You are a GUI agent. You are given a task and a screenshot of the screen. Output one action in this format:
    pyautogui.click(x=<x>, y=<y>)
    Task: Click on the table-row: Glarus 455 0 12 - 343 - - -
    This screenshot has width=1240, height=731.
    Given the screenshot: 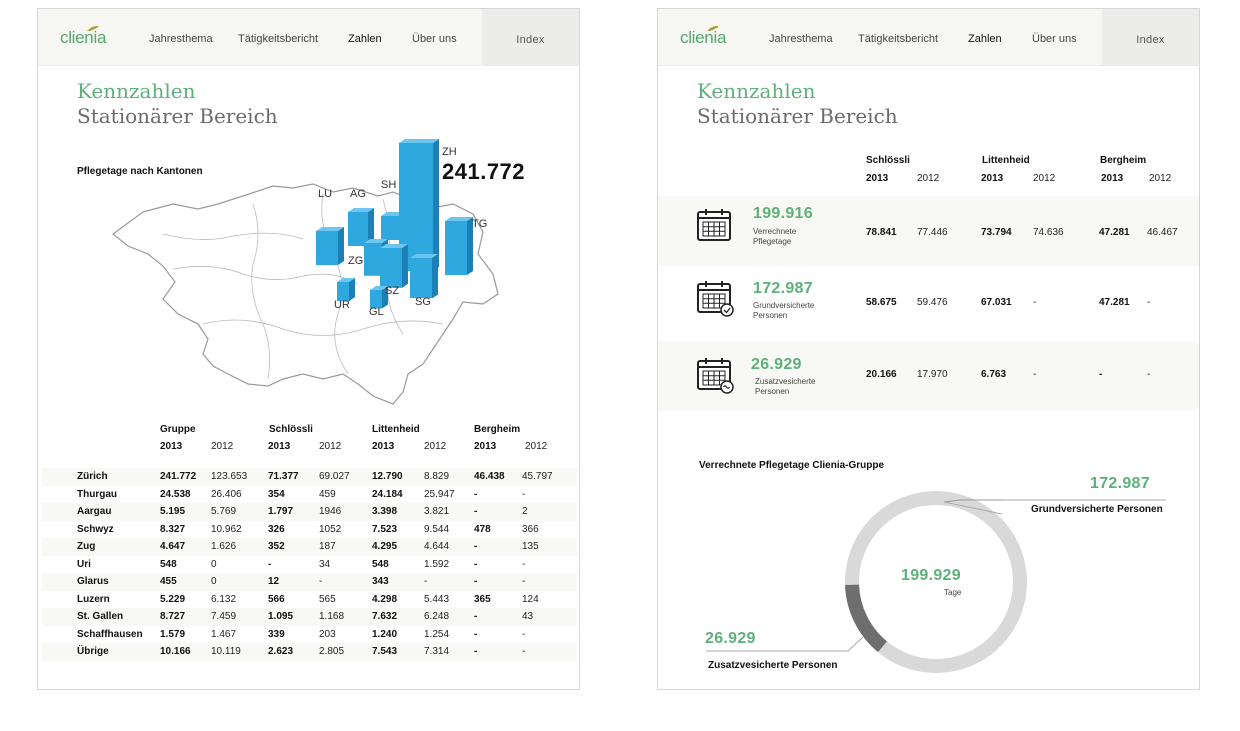 What is the action you would take?
    pyautogui.click(x=309, y=582)
    